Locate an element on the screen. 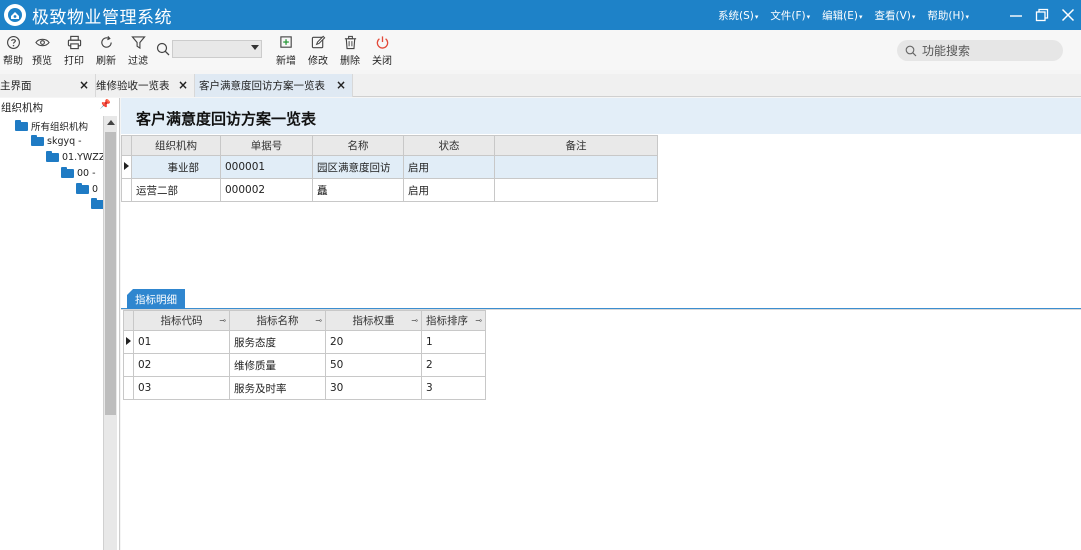  table-row: 事业部 000001 园区满意度回访 启用 is located at coordinates (389, 167).